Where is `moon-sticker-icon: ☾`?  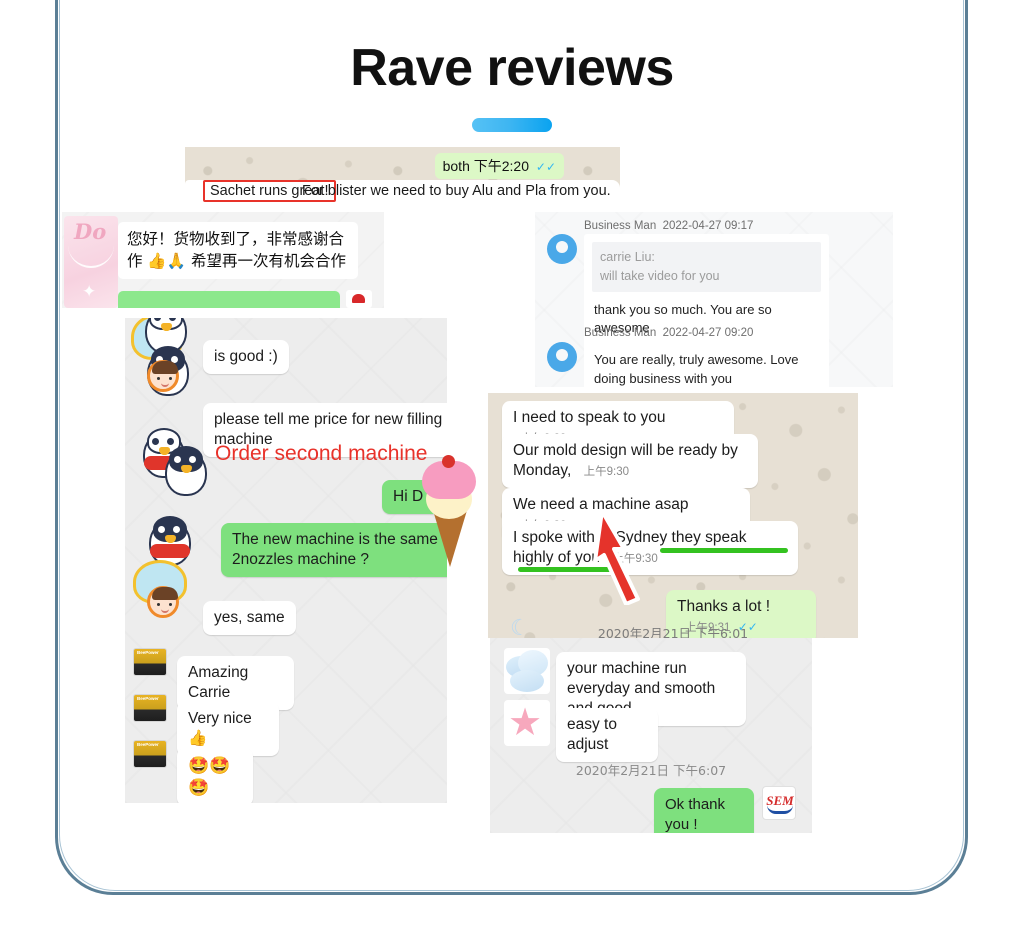 moon-sticker-icon: ☾ is located at coordinates (520, 626).